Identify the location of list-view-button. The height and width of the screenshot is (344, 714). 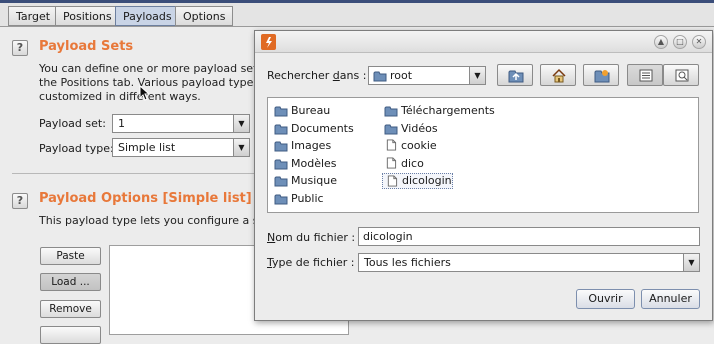
(645, 75).